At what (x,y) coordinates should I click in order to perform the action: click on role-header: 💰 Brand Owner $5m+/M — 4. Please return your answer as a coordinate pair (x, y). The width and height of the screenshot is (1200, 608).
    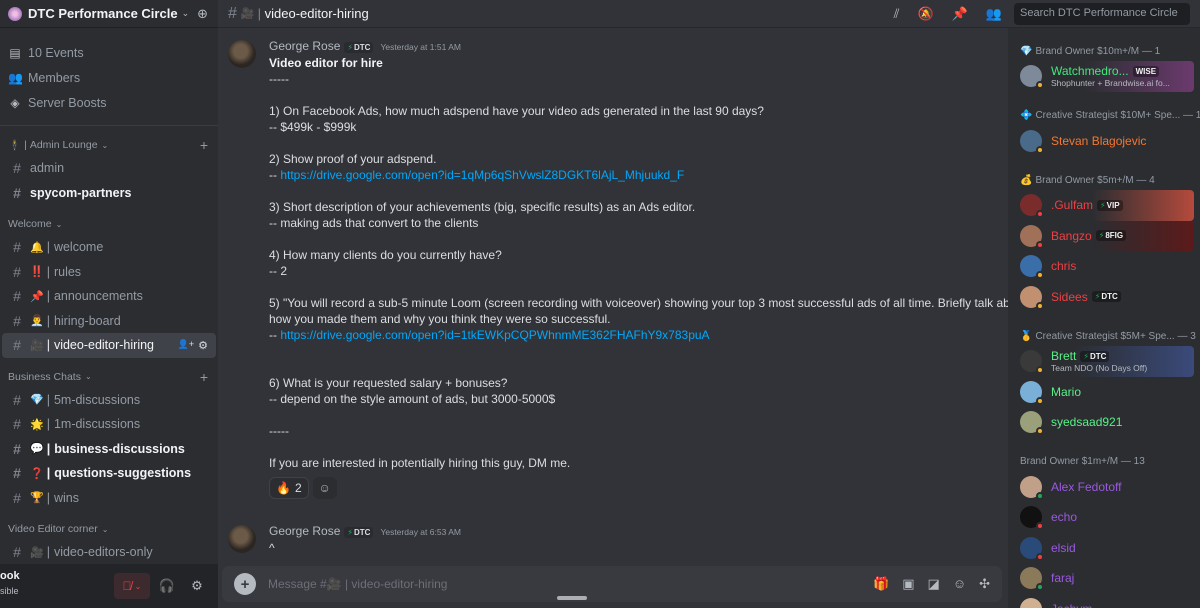
    Looking at the image, I should click on (1104, 180).